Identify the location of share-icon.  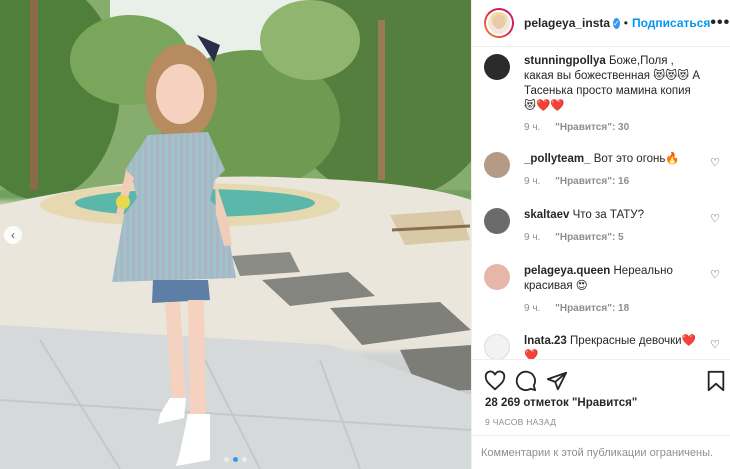
(557, 381).